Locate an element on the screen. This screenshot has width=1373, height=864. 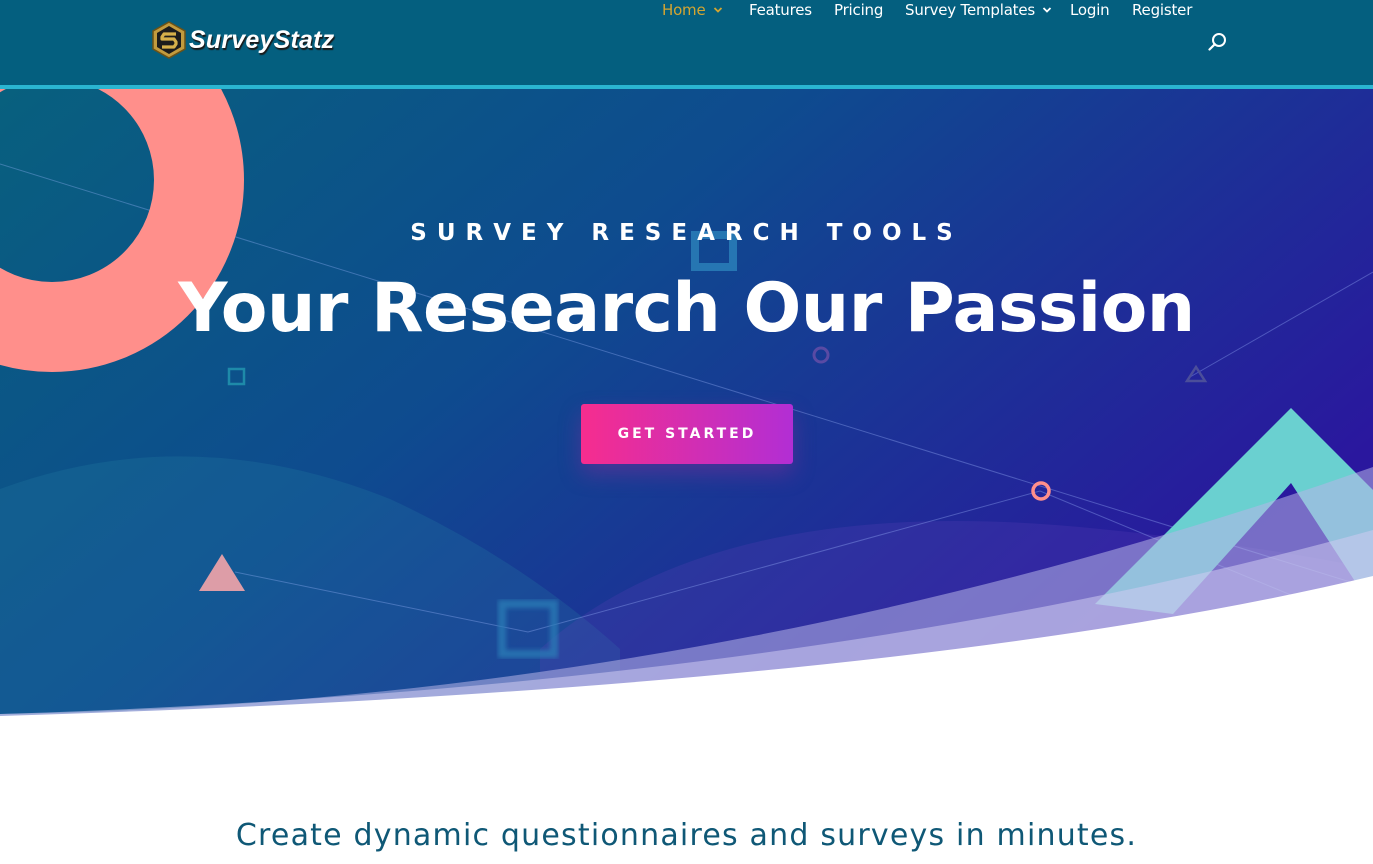
nav-item-register: Register is located at coordinates (1162, 10).